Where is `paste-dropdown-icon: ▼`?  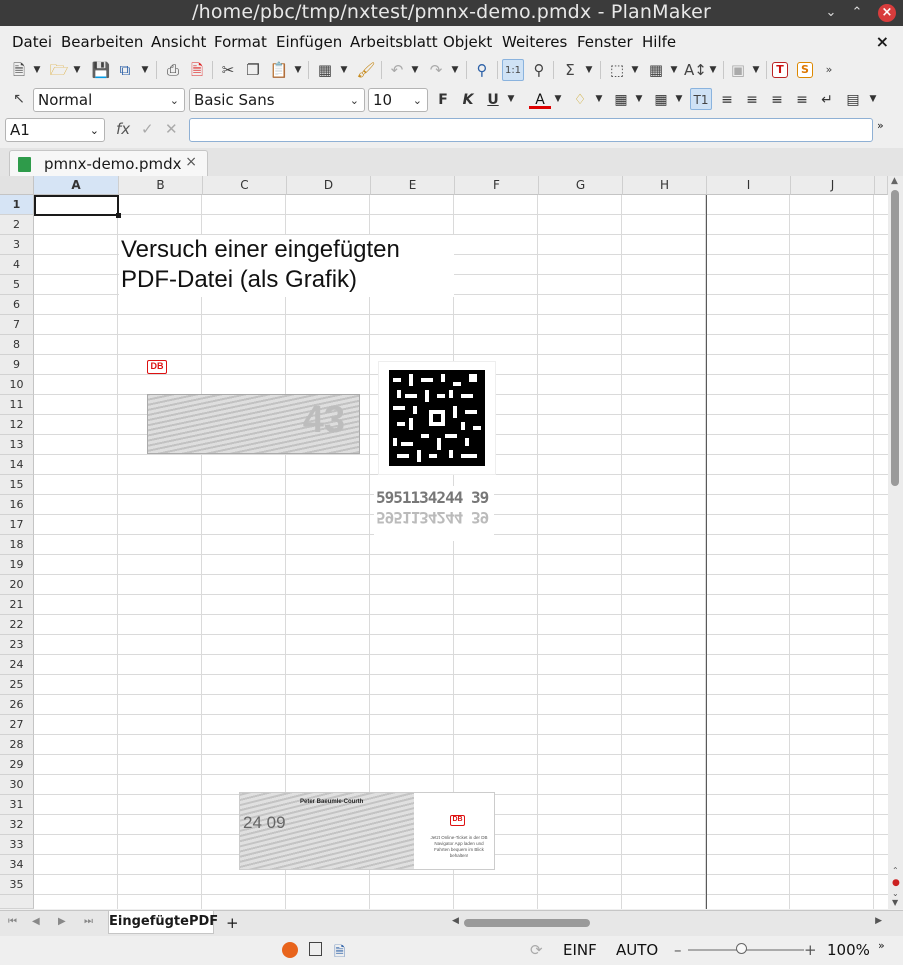 paste-dropdown-icon: ▼ is located at coordinates (298, 70).